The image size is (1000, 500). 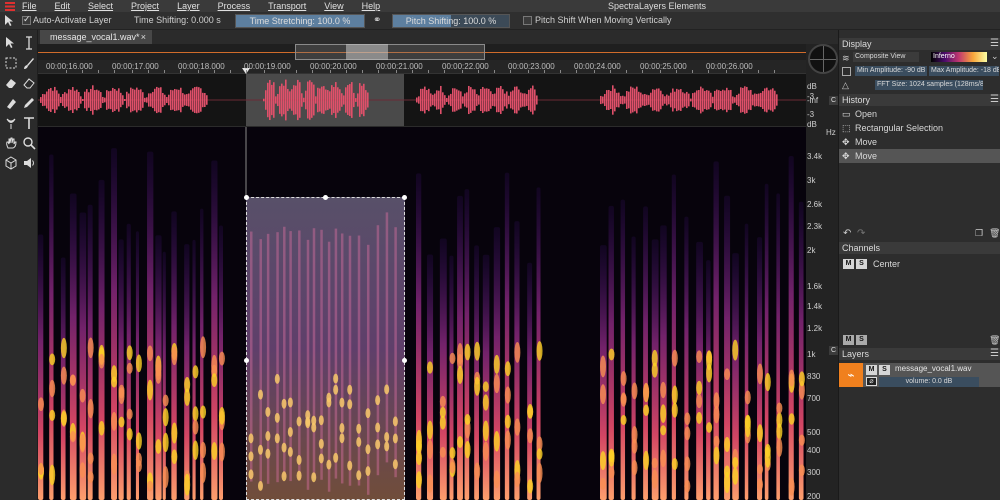 What do you see at coordinates (929, 85) in the screenshot?
I see `fft-size-field: FFT Size: 1024 samples (128ms/8Hz)` at bounding box center [929, 85].